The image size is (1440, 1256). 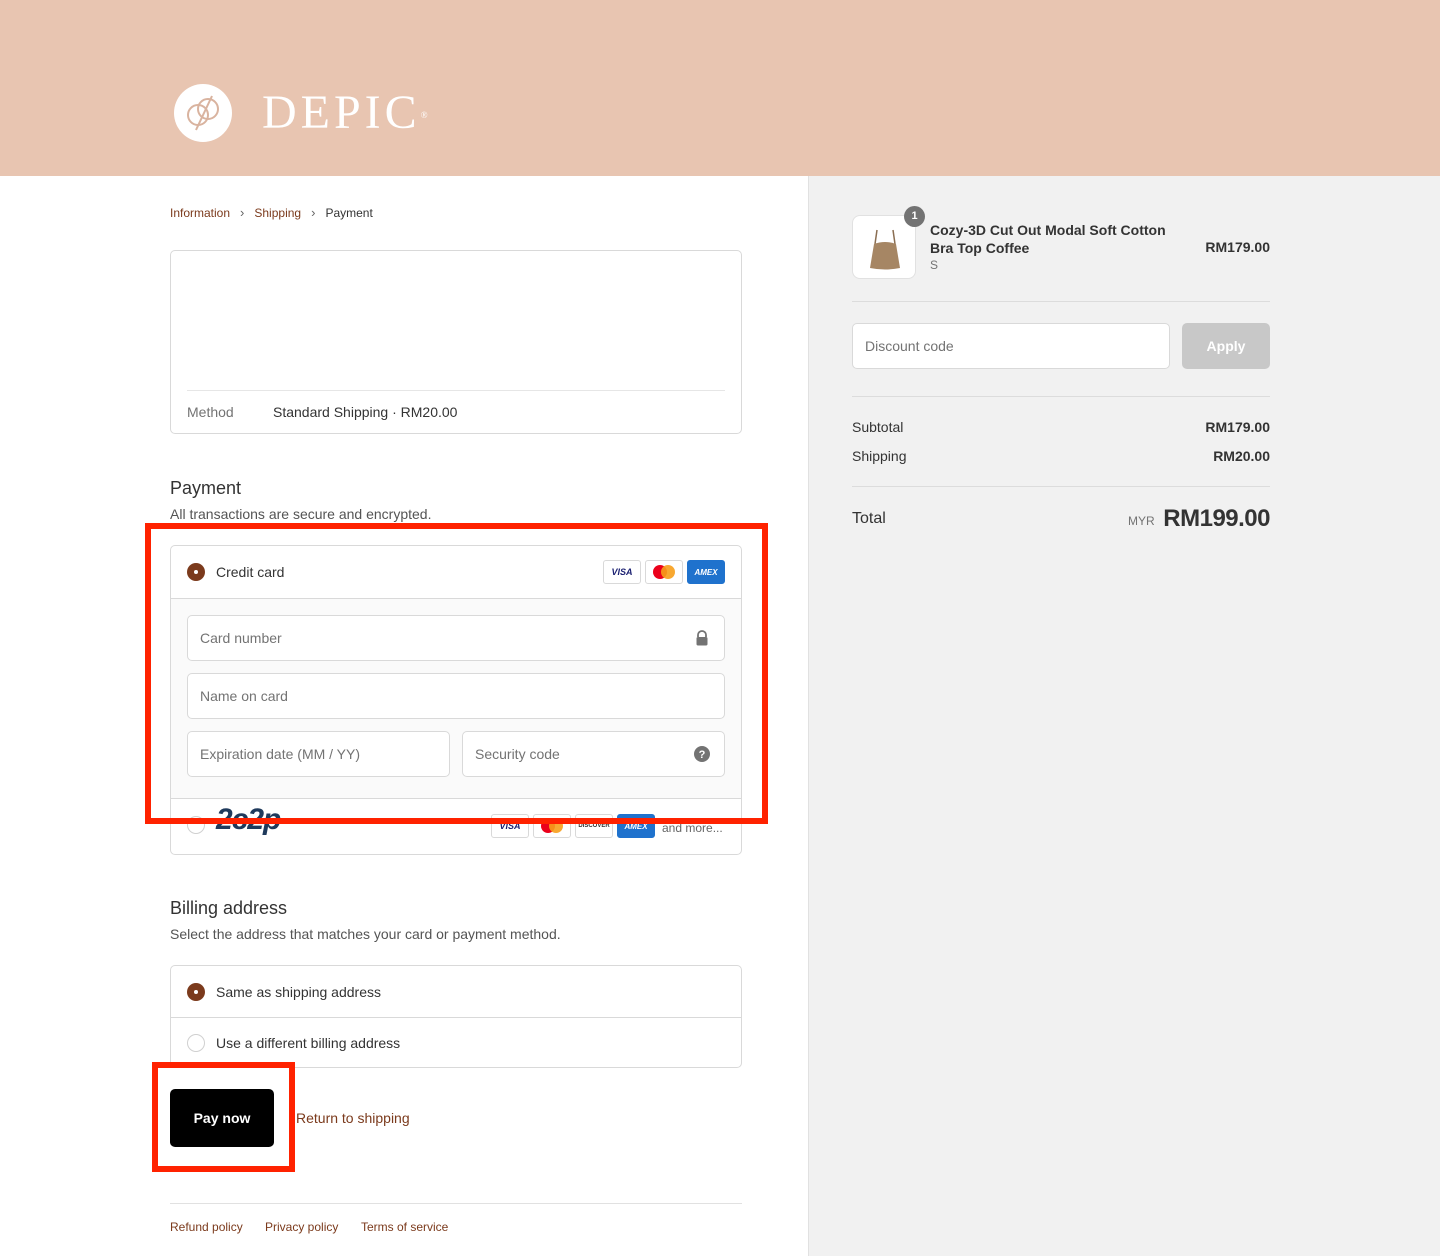 What do you see at coordinates (200, 213) in the screenshot?
I see `breadcrumb-information: Information` at bounding box center [200, 213].